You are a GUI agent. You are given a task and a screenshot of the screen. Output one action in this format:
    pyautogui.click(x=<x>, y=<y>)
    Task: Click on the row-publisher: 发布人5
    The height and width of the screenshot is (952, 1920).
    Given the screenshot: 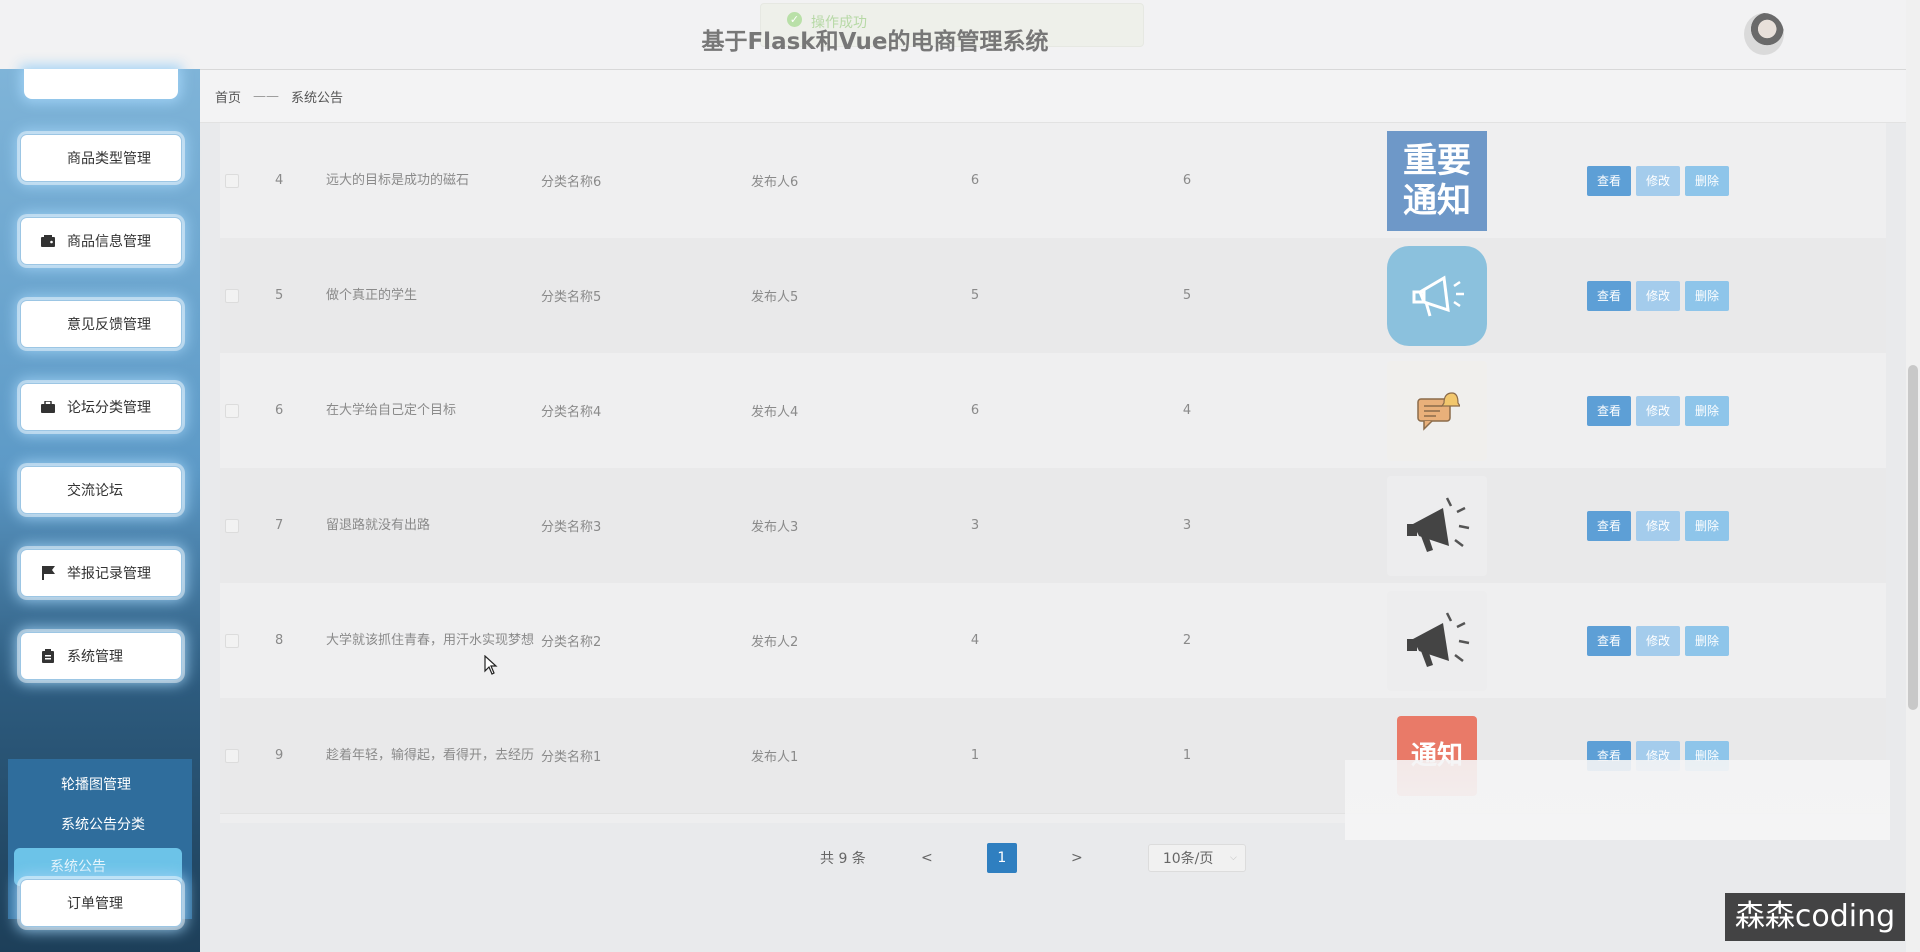 What is the action you would take?
    pyautogui.click(x=775, y=297)
    